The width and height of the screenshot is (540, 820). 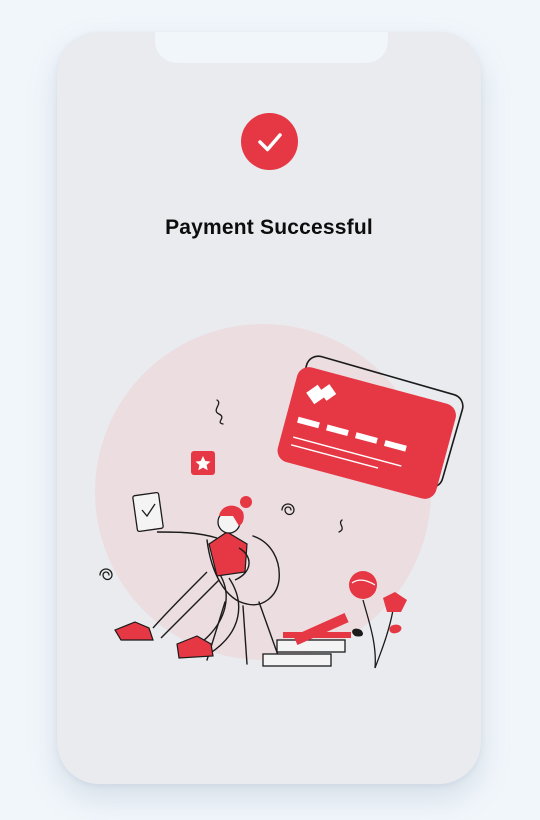 What do you see at coordinates (203, 463) in the screenshot?
I see `star-badge-icon` at bounding box center [203, 463].